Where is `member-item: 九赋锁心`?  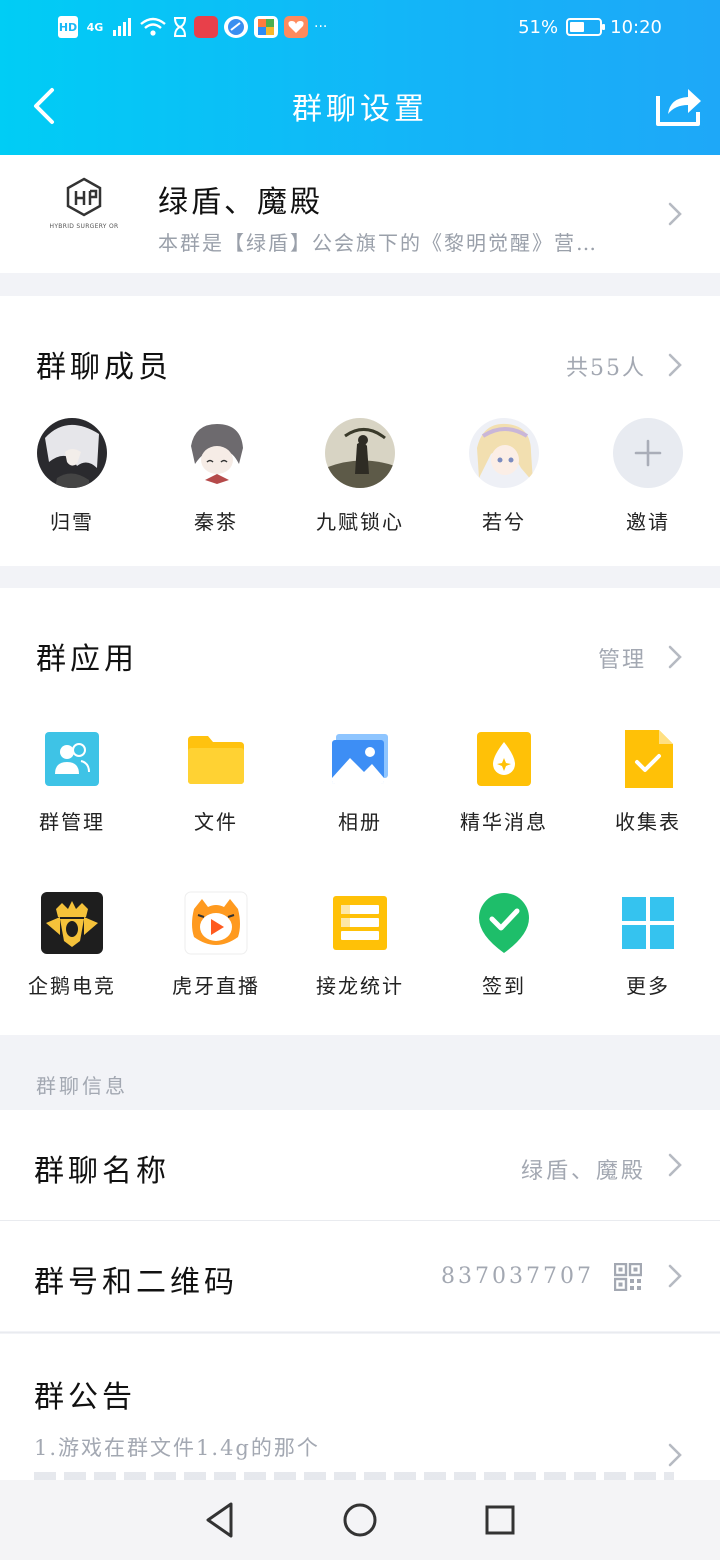 member-item: 九赋锁心 is located at coordinates (360, 476).